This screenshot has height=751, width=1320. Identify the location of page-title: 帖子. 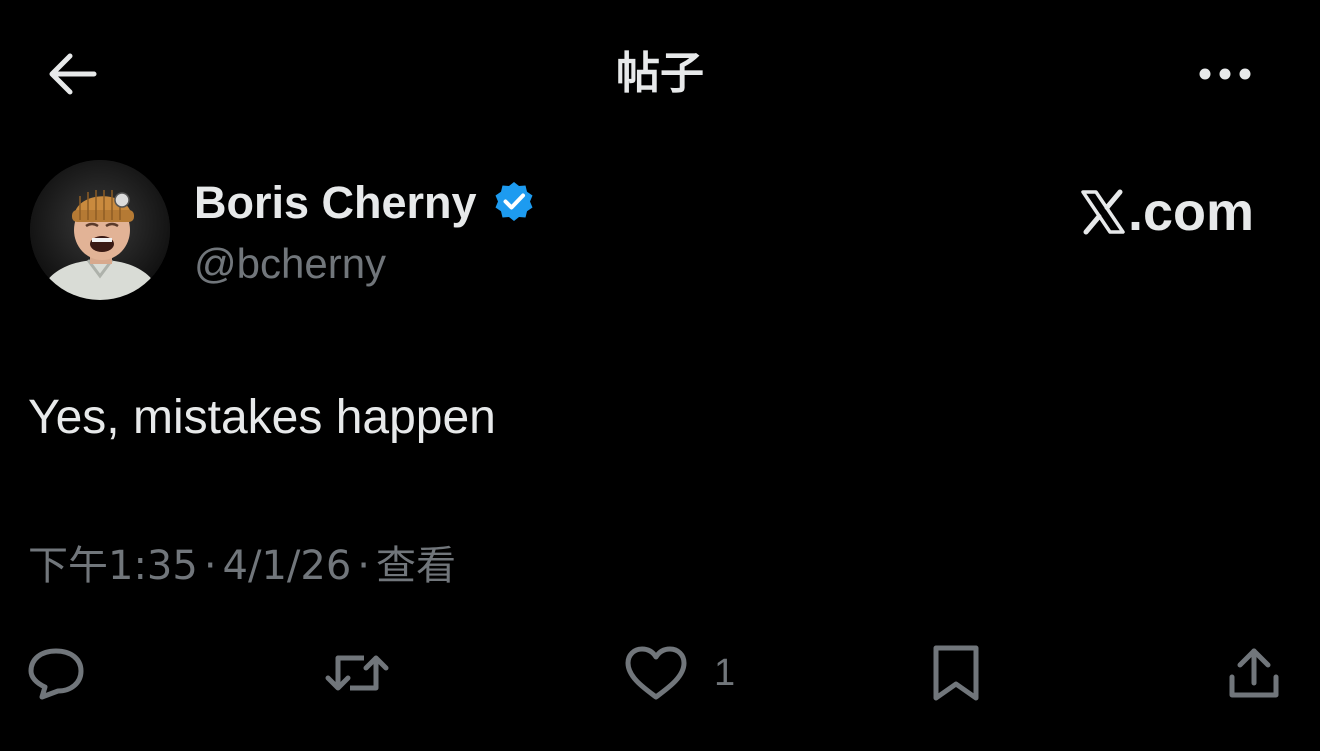
(660, 73).